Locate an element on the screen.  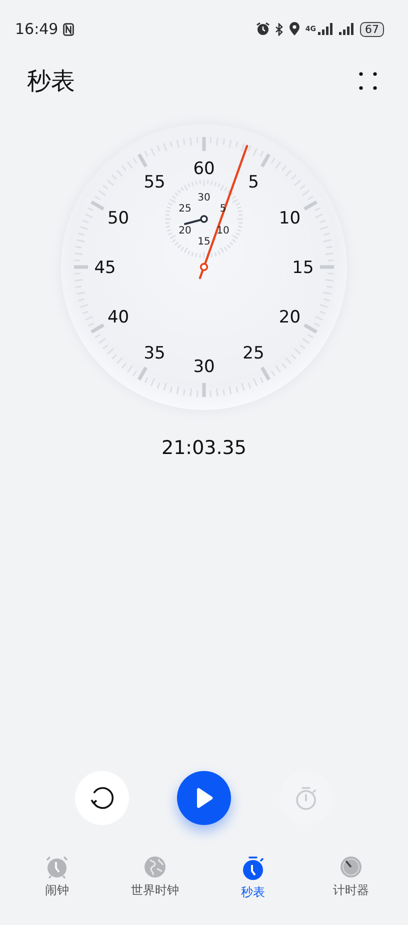
subdial-number: 30 is located at coordinates (204, 198).